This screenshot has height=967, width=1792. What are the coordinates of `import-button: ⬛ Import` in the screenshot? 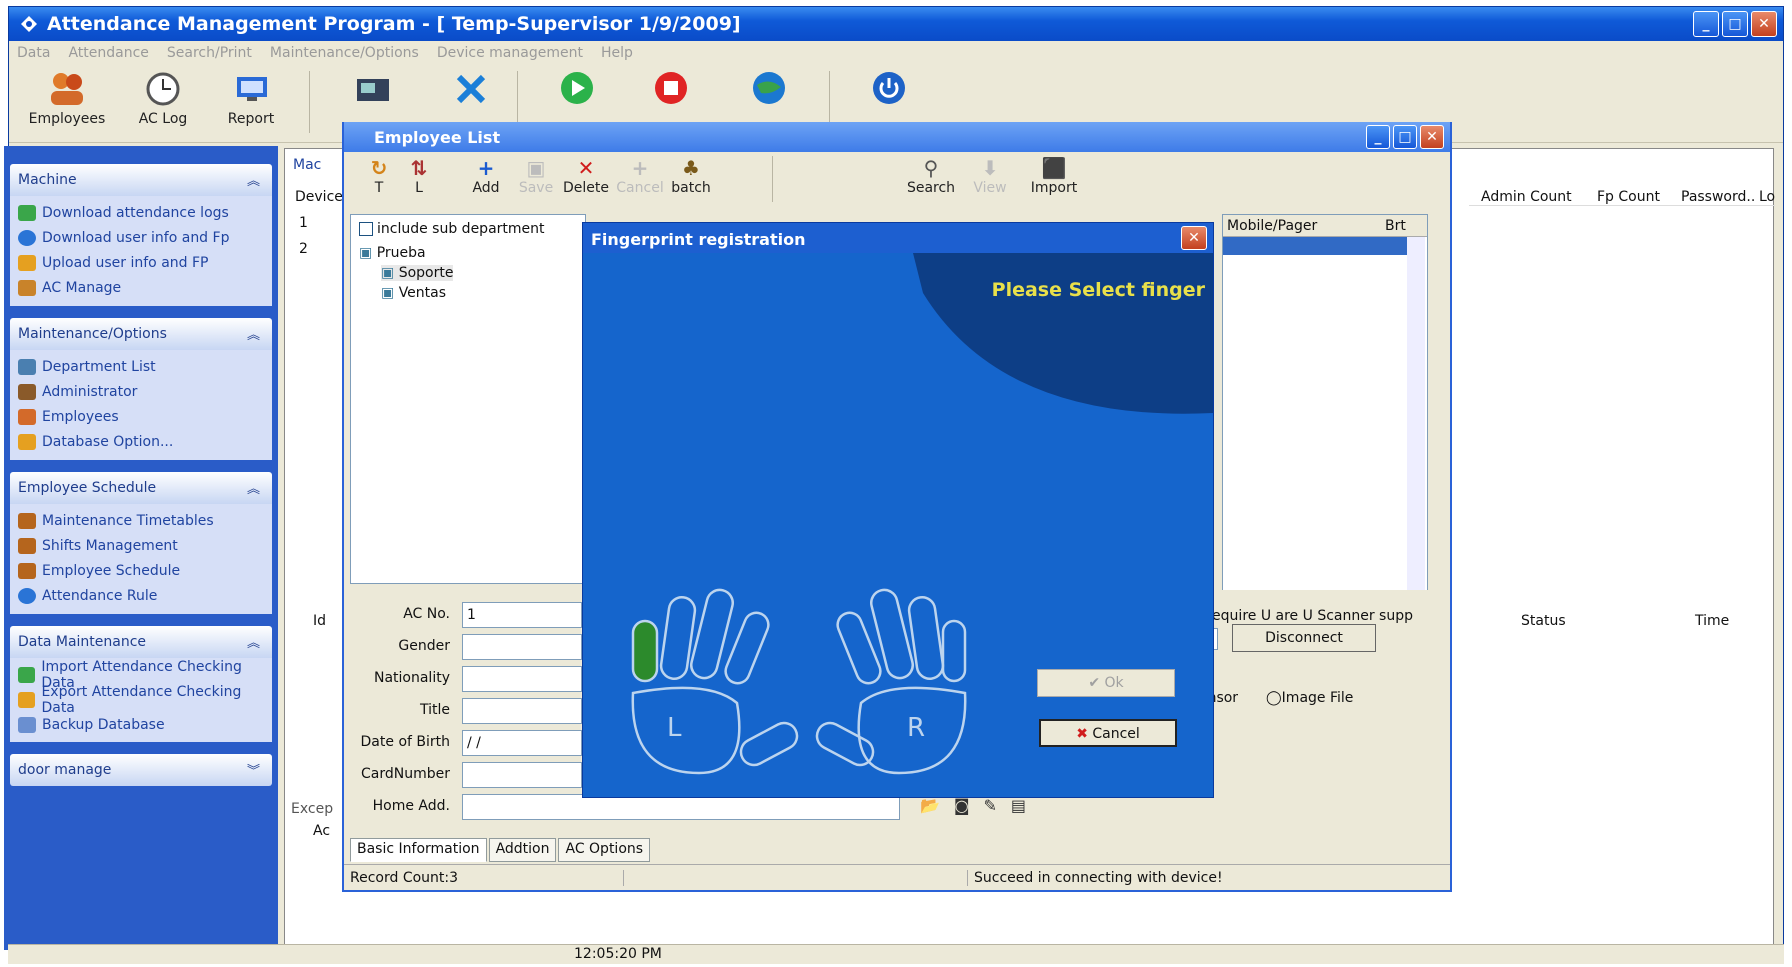 It's located at (1054, 176).